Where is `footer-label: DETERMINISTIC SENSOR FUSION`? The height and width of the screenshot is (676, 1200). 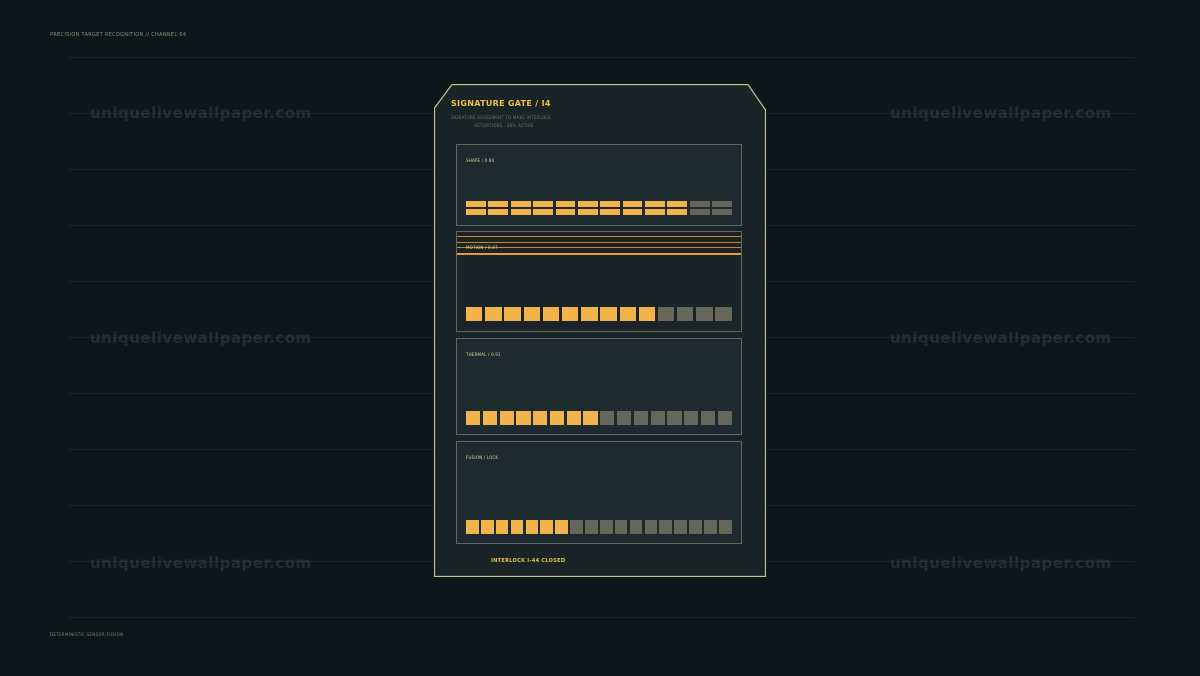 footer-label: DETERMINISTIC SENSOR FUSION is located at coordinates (87, 634).